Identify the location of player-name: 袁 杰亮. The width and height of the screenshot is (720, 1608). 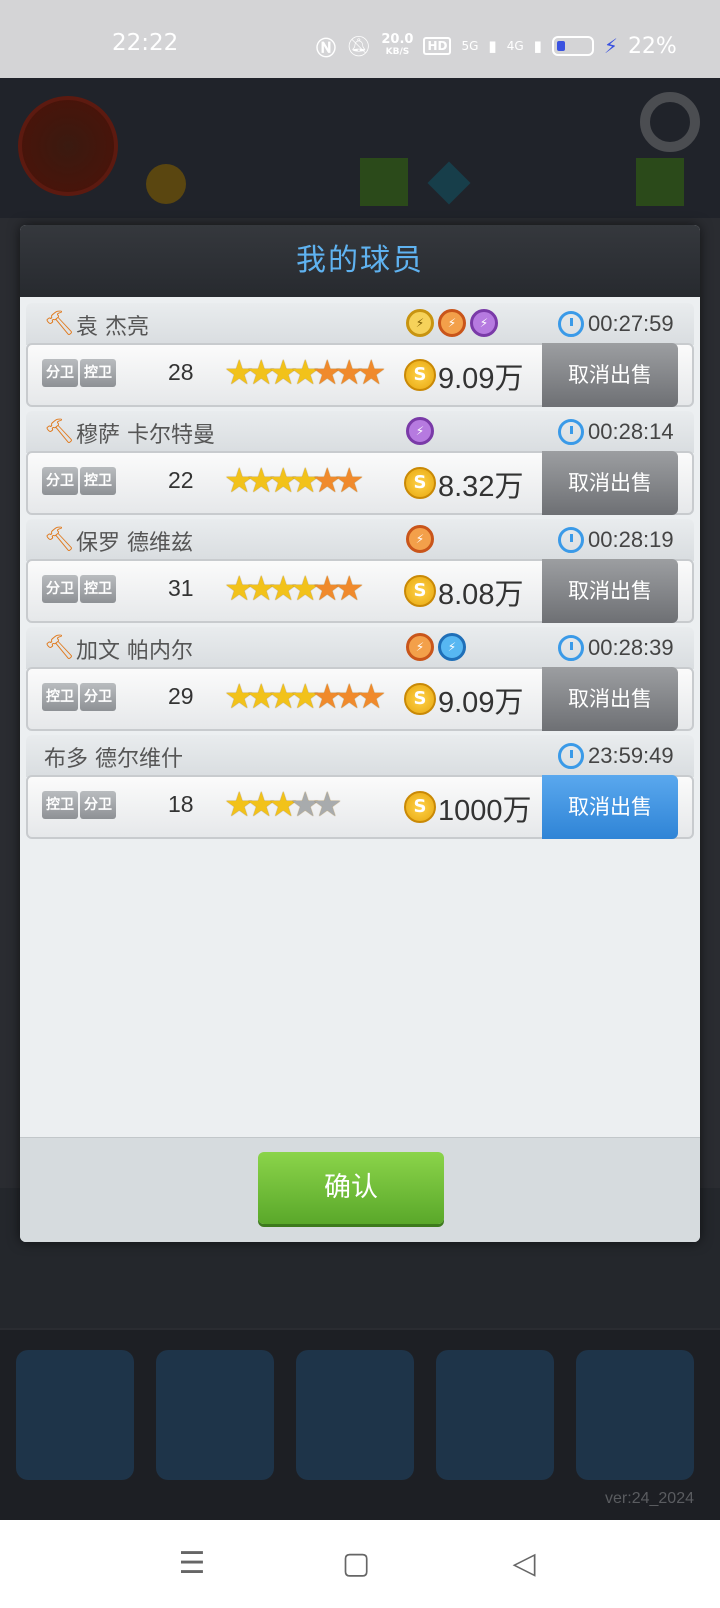
(112, 327).